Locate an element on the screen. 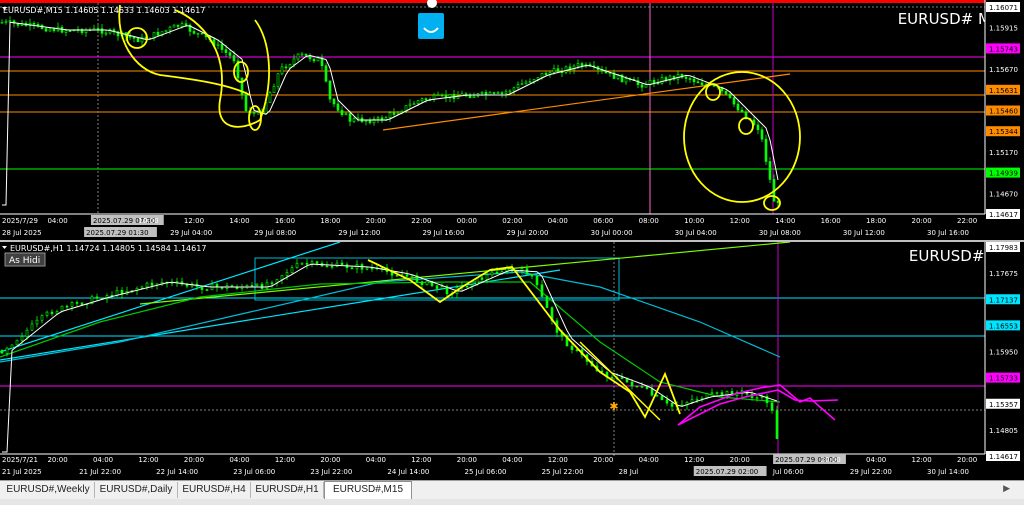 The image size is (1024, 505). h1-date-label: 30 Jul 14:00 is located at coordinates (948, 472).